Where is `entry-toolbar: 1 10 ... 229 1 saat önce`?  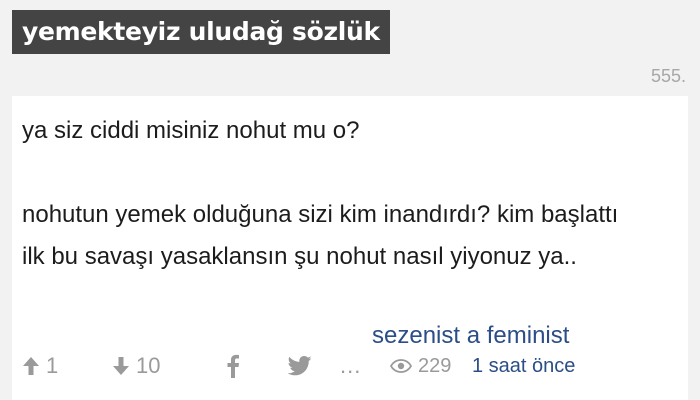
entry-toolbar: 1 10 ... 229 1 saat önce is located at coordinates (352, 366).